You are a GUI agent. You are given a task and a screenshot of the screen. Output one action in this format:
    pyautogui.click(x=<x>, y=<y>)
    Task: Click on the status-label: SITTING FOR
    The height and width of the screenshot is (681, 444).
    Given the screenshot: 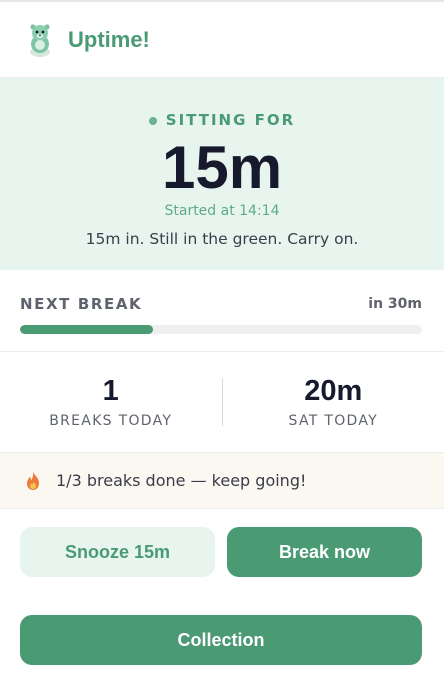 What is the action you would take?
    pyautogui.click(x=230, y=120)
    